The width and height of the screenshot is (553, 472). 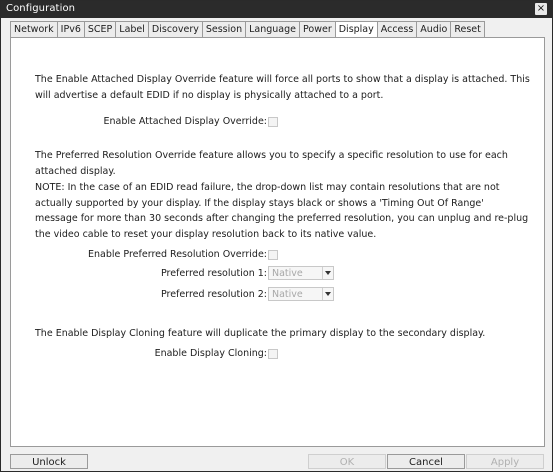 I want to click on apply-button: Apply, so click(x=505, y=461).